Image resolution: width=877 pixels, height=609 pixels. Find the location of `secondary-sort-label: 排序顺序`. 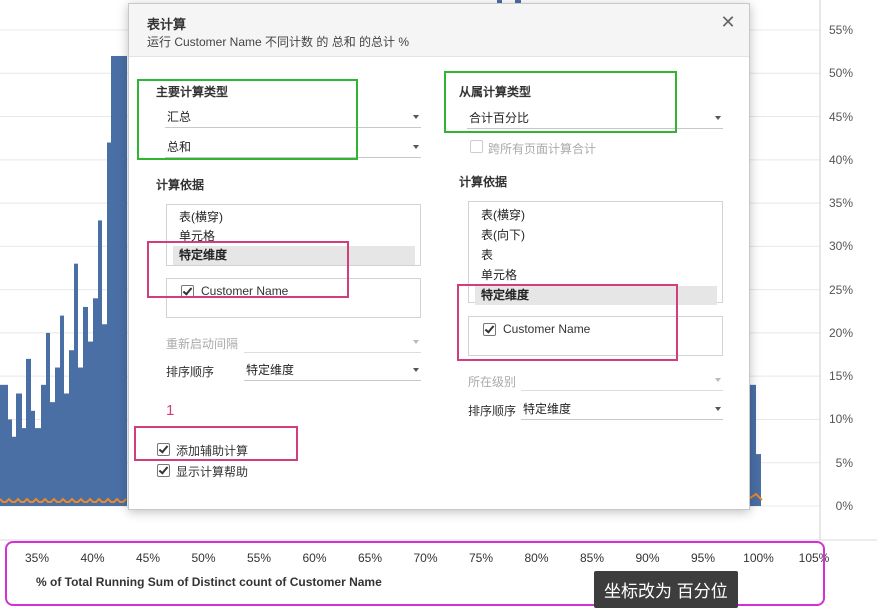

secondary-sort-label: 排序顺序 is located at coordinates (492, 411).